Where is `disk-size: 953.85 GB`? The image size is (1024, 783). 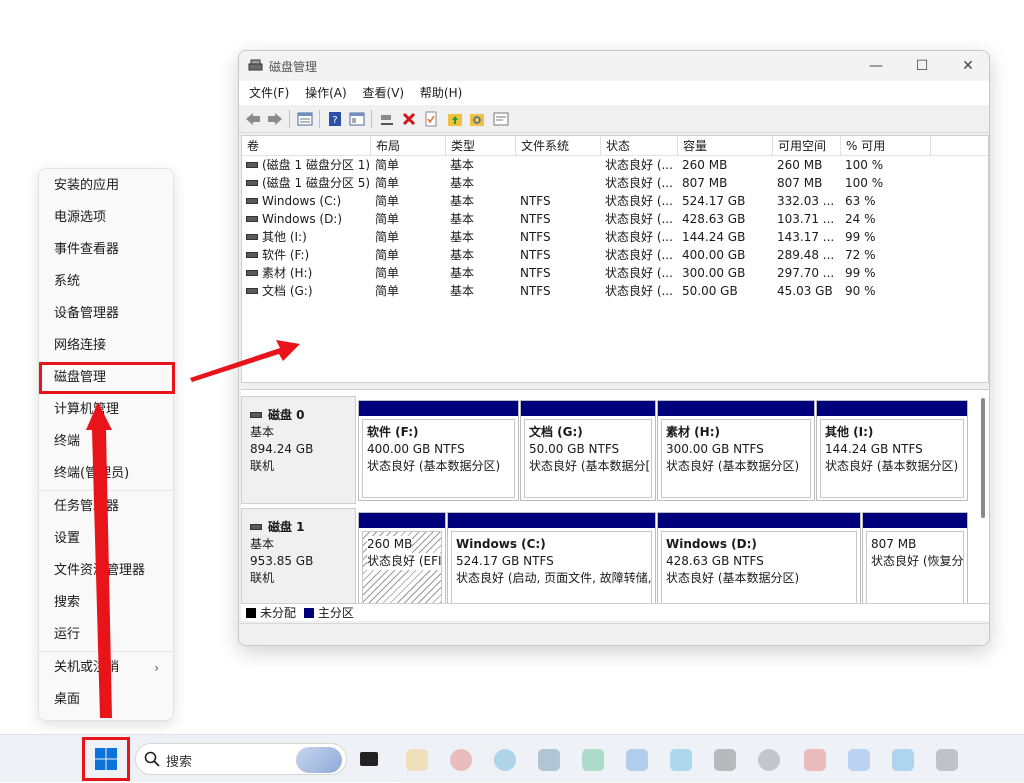
disk-size: 953.85 GB is located at coordinates (282, 561).